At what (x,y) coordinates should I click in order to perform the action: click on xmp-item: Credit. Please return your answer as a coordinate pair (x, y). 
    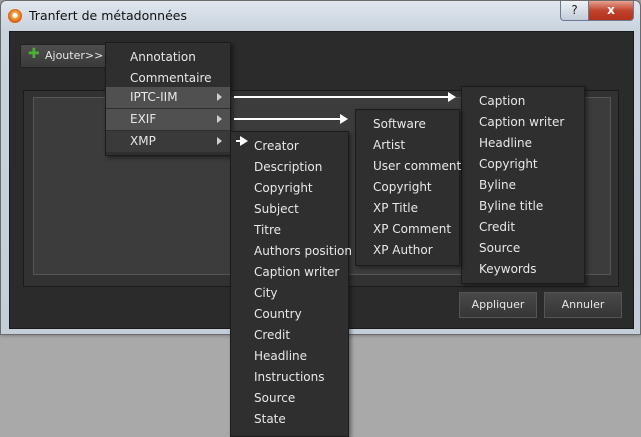
    Looking at the image, I should click on (289, 335).